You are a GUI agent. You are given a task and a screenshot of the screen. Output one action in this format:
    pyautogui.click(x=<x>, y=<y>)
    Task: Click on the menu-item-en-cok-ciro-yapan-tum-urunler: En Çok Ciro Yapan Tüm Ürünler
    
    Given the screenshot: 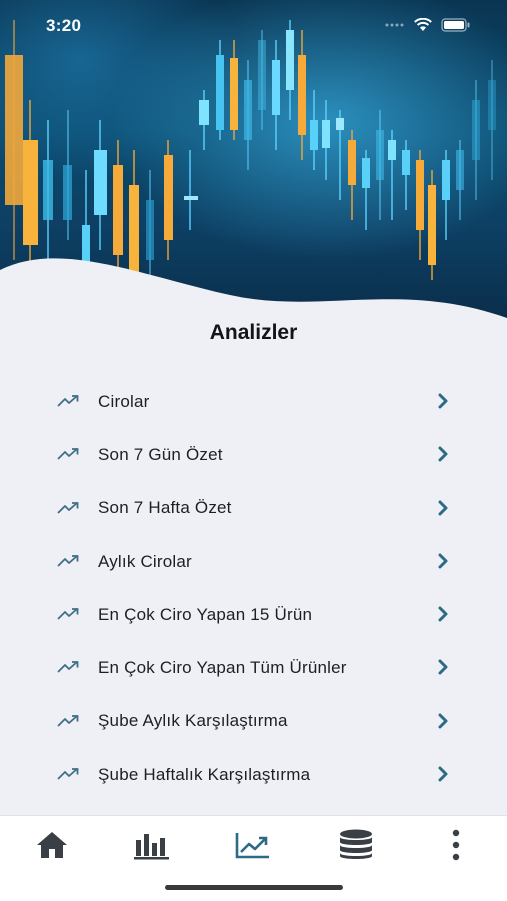 What is the action you would take?
    pyautogui.click(x=253, y=667)
    